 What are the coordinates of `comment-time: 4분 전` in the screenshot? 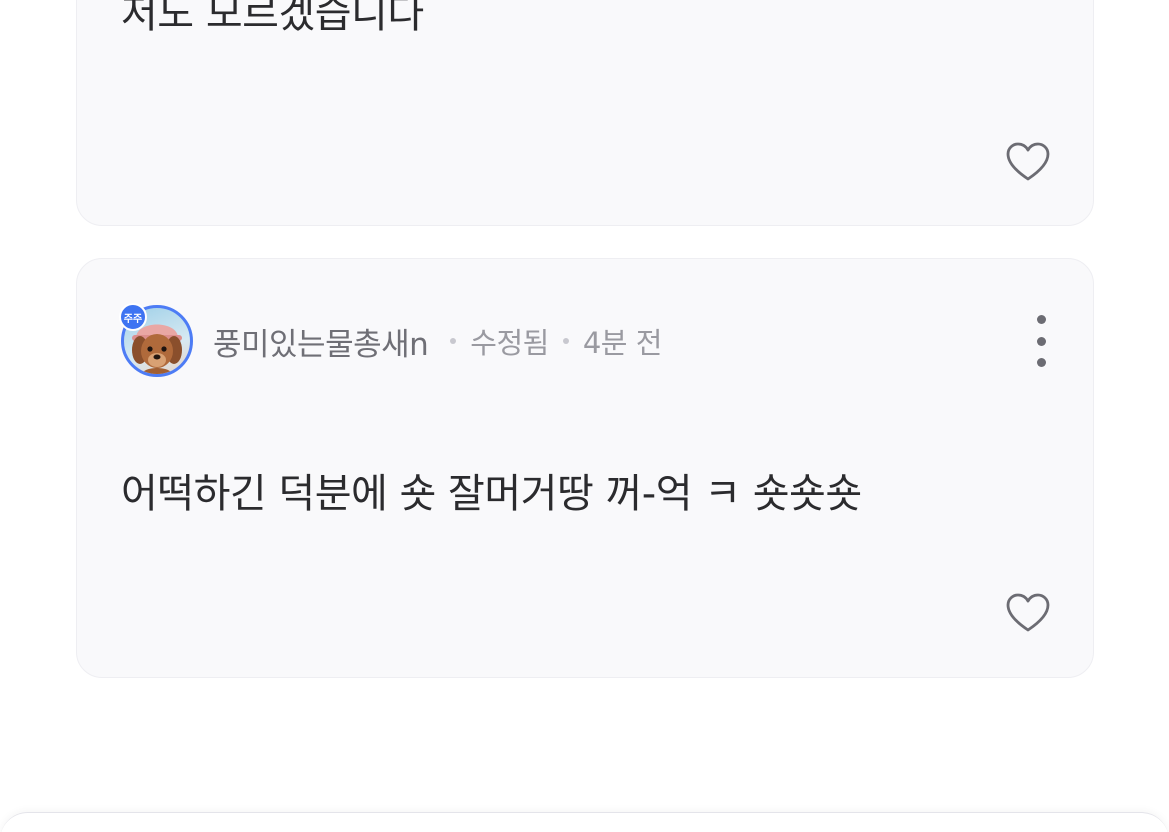 It's located at (622, 343).